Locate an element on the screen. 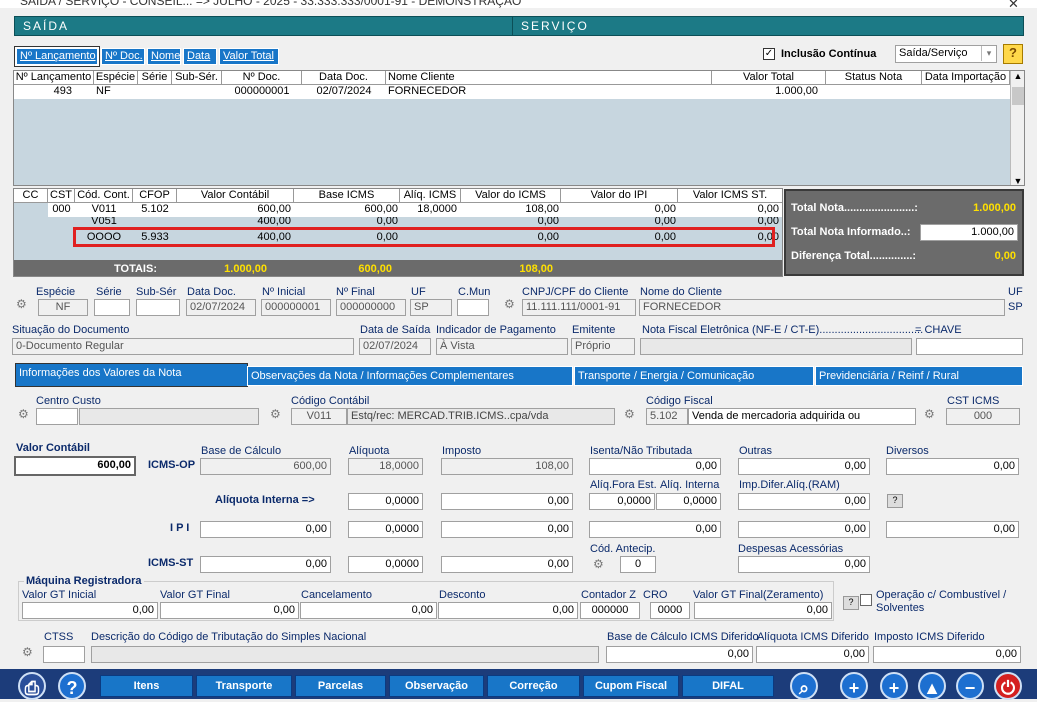  add-item-icon: + is located at coordinates (854, 686).